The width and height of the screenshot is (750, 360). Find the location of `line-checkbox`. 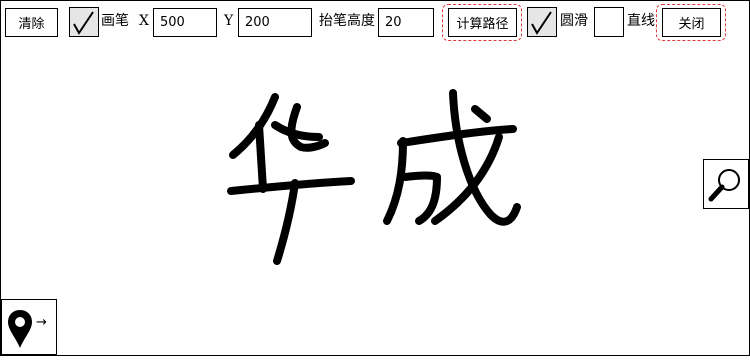

line-checkbox is located at coordinates (609, 22).